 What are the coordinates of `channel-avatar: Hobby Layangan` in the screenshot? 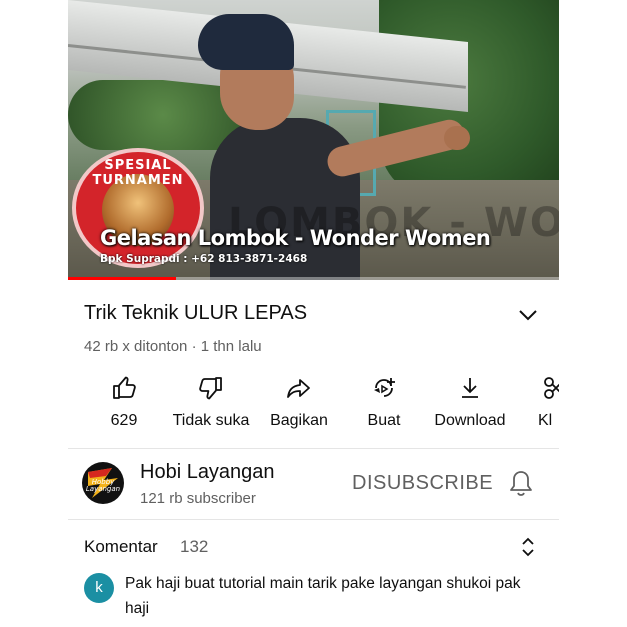 It's located at (103, 483).